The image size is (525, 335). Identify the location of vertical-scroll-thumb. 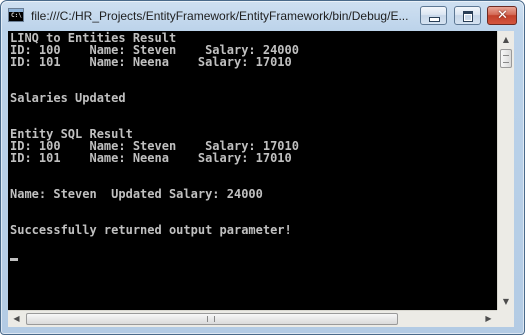
(506, 58).